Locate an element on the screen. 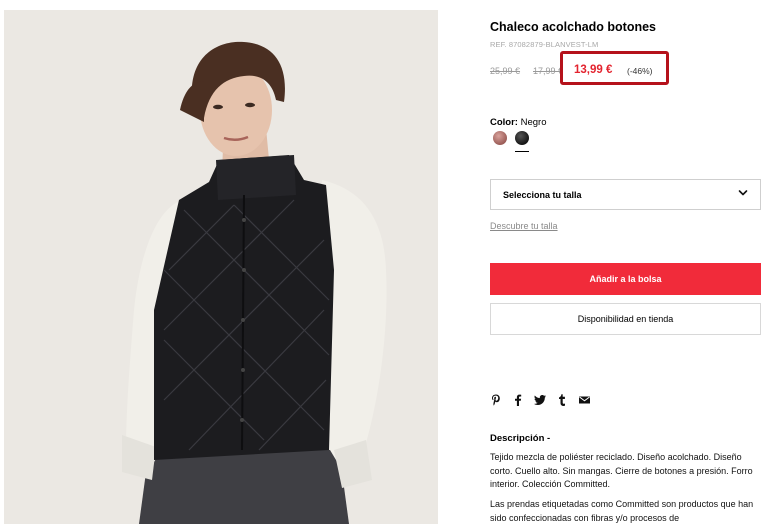 This screenshot has width=771, height=525. selected-swatch-indicator is located at coordinates (522, 151).